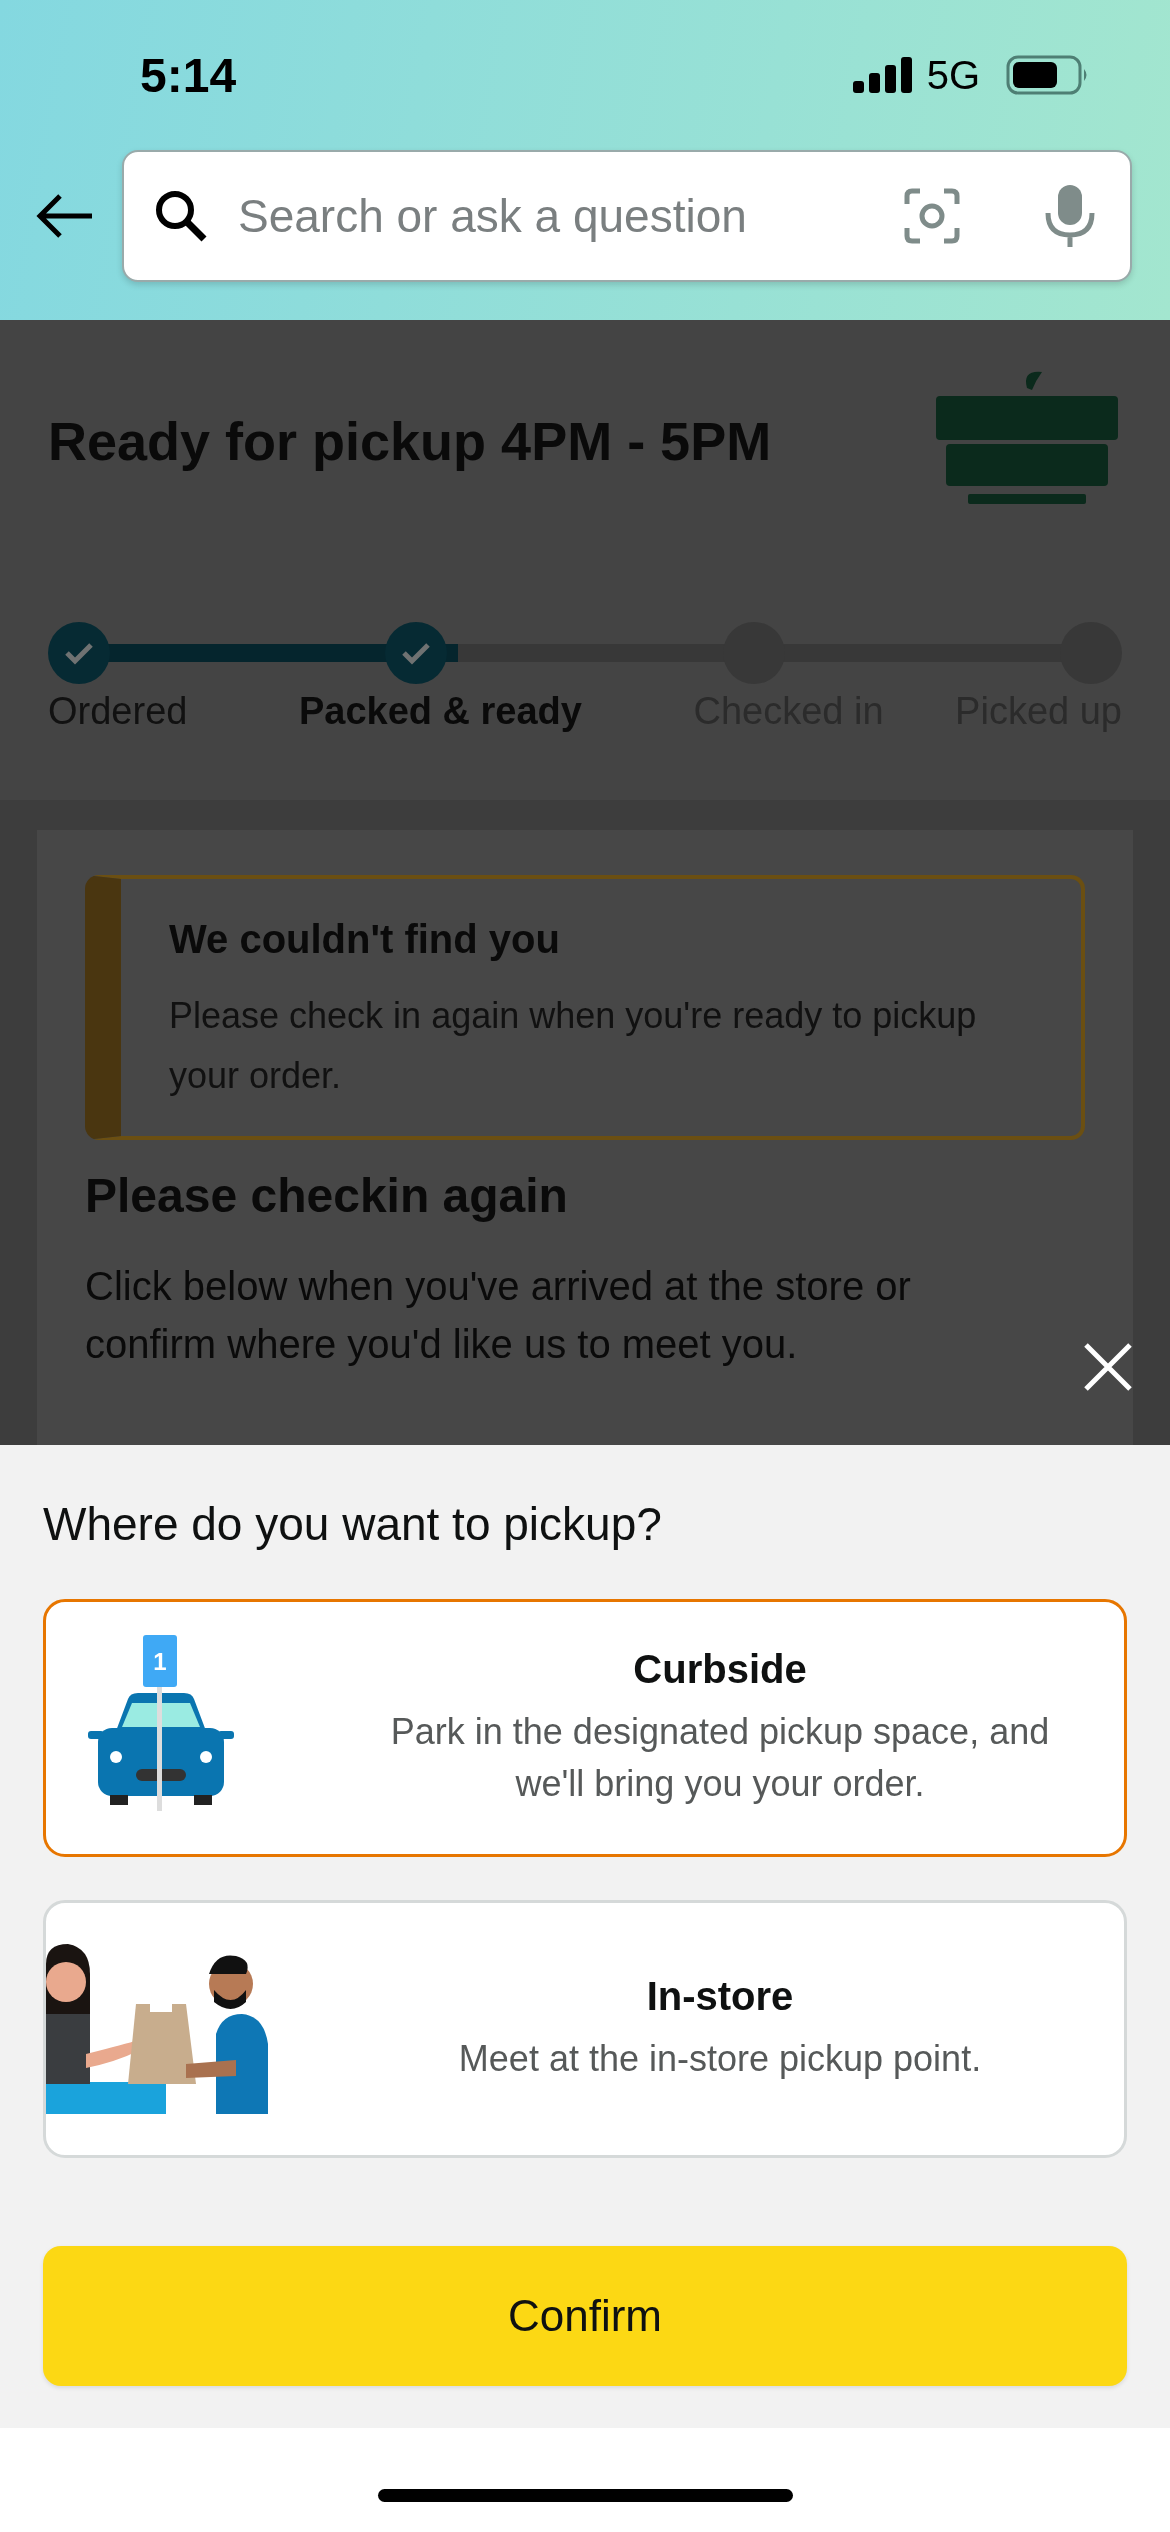 Image resolution: width=1170 pixels, height=2532 pixels. Describe the element at coordinates (410, 441) in the screenshot. I see `pickup-title: Ready for pickup 4PM - 5PM` at that location.